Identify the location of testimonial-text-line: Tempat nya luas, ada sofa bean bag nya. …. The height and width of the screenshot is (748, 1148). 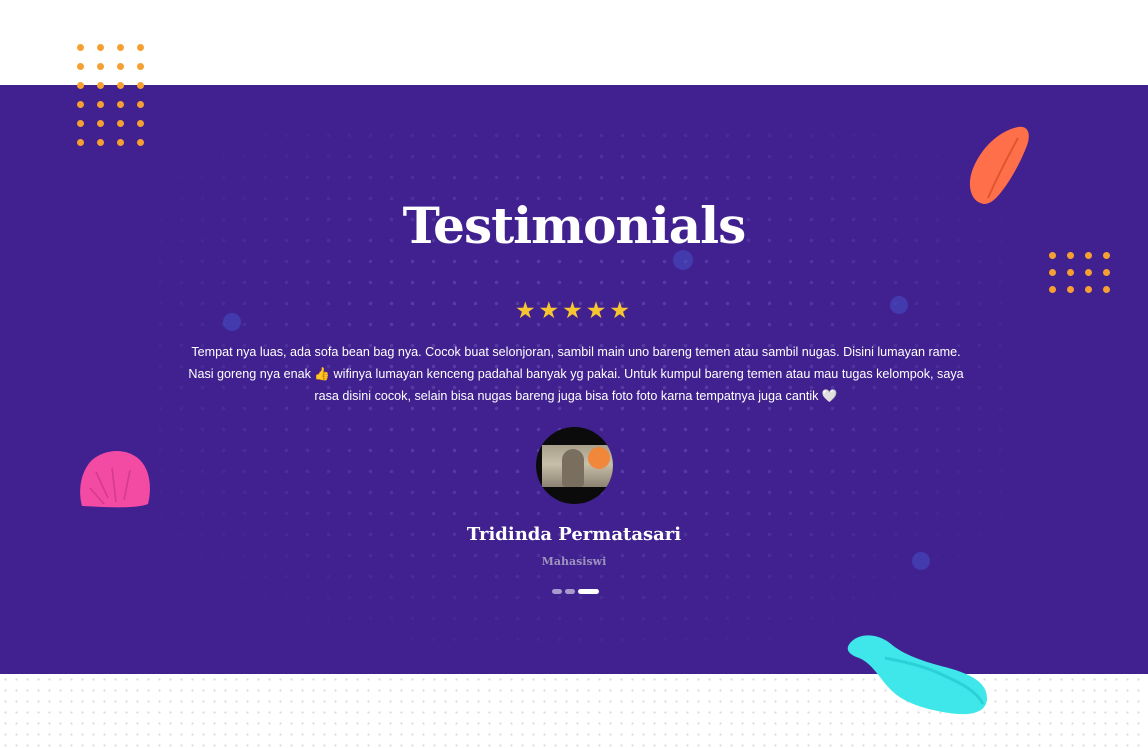
(576, 352).